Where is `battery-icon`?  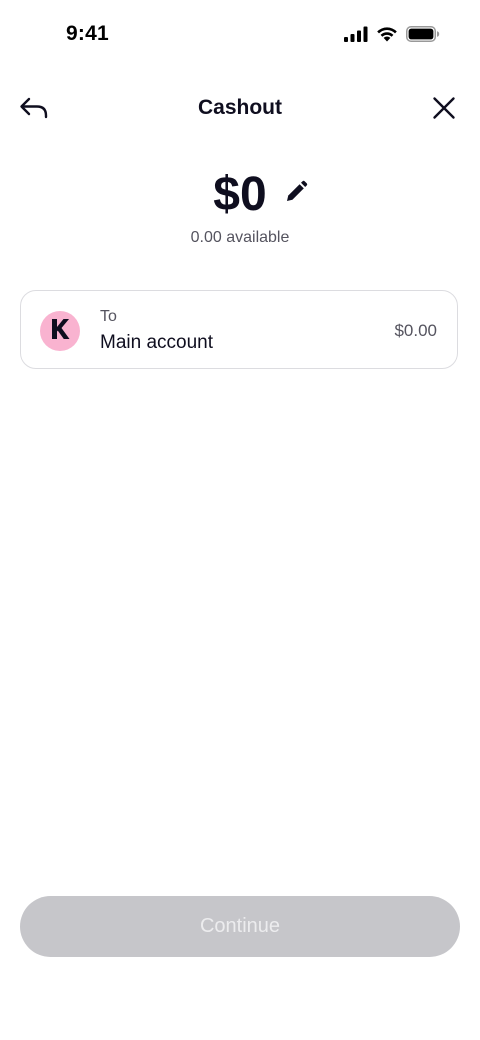
battery-icon is located at coordinates (423, 36).